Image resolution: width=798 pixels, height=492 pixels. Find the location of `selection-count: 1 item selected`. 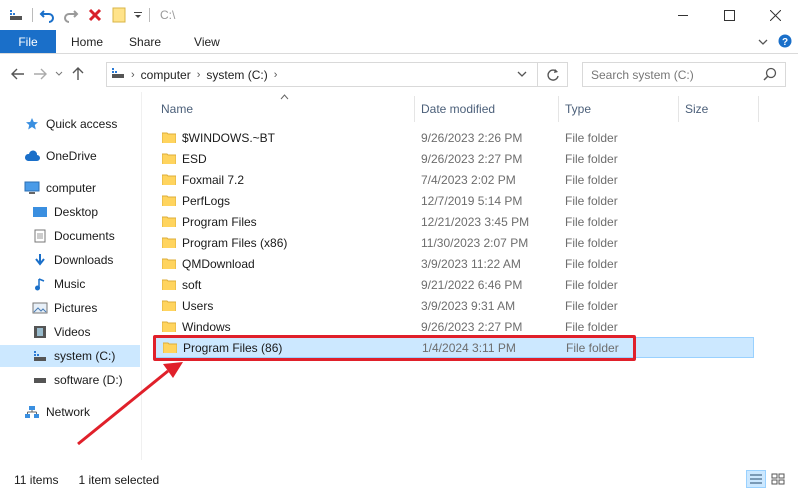

selection-count: 1 item selected is located at coordinates (119, 480).